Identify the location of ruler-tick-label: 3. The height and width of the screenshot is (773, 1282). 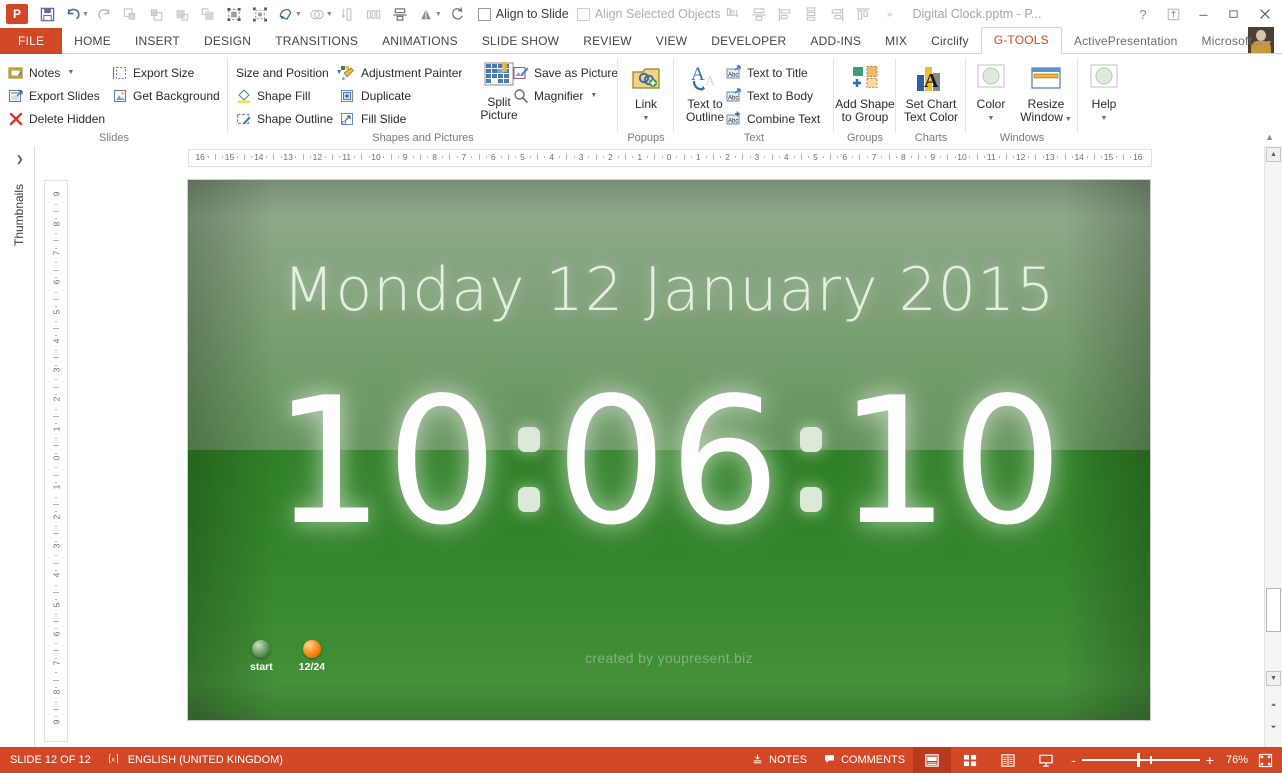
(55, 546).